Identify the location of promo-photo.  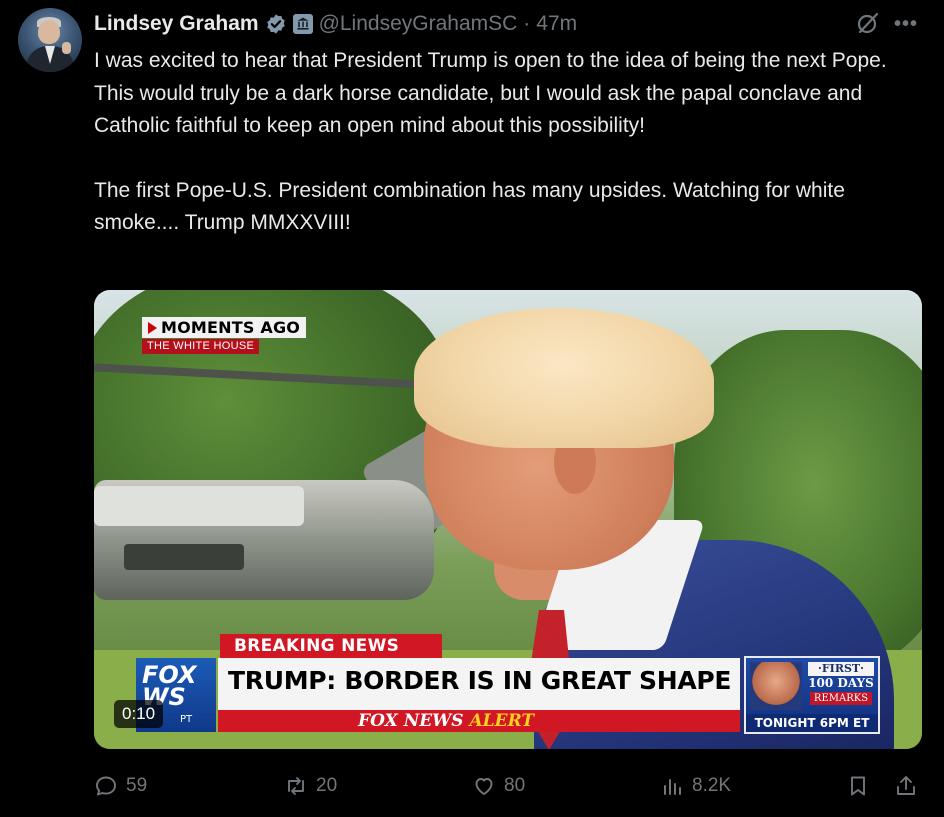
(776, 686).